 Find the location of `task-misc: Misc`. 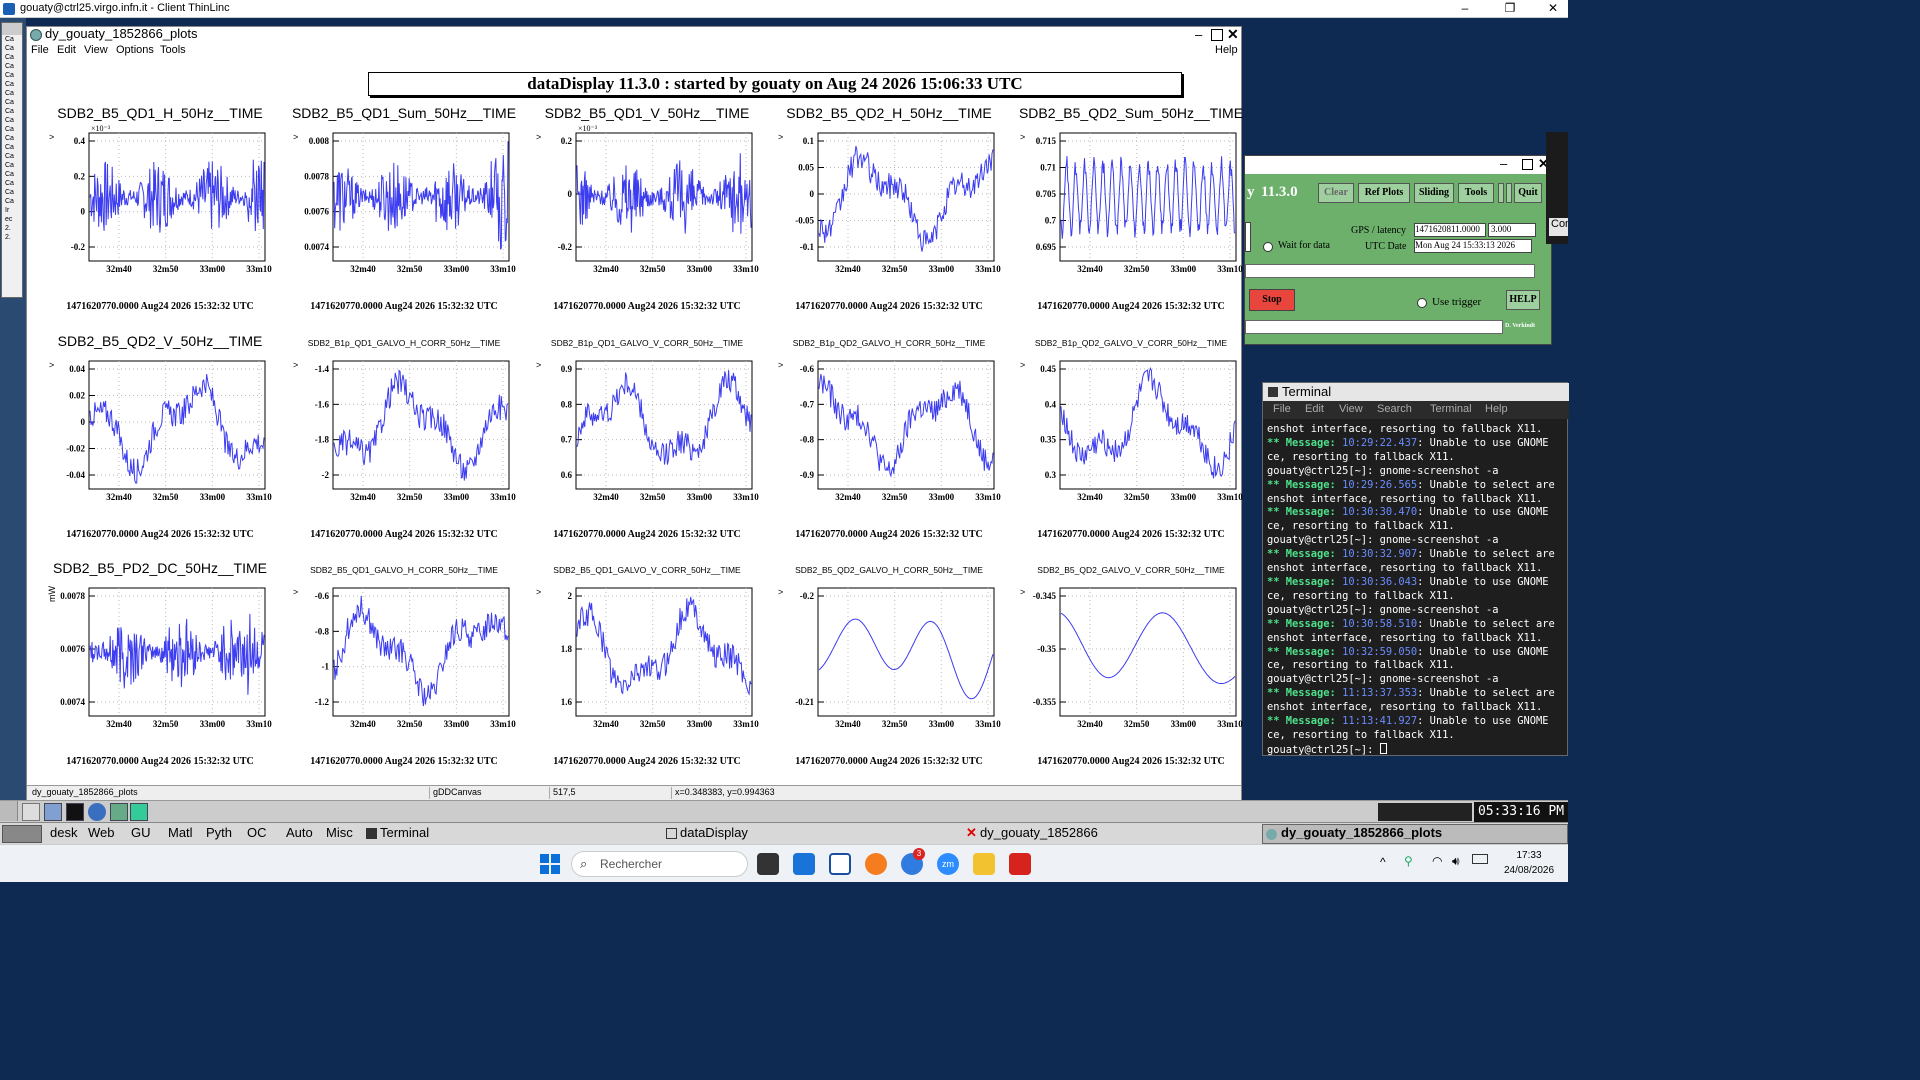

task-misc: Misc is located at coordinates (339, 834).